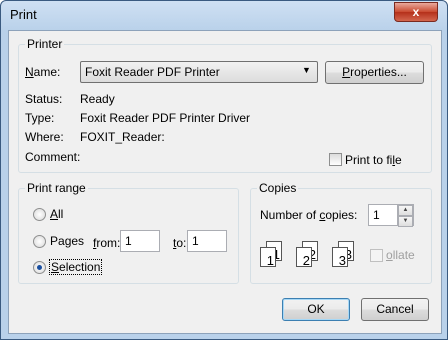  I want to click on collate-page-2: 2 2, so click(307, 254).